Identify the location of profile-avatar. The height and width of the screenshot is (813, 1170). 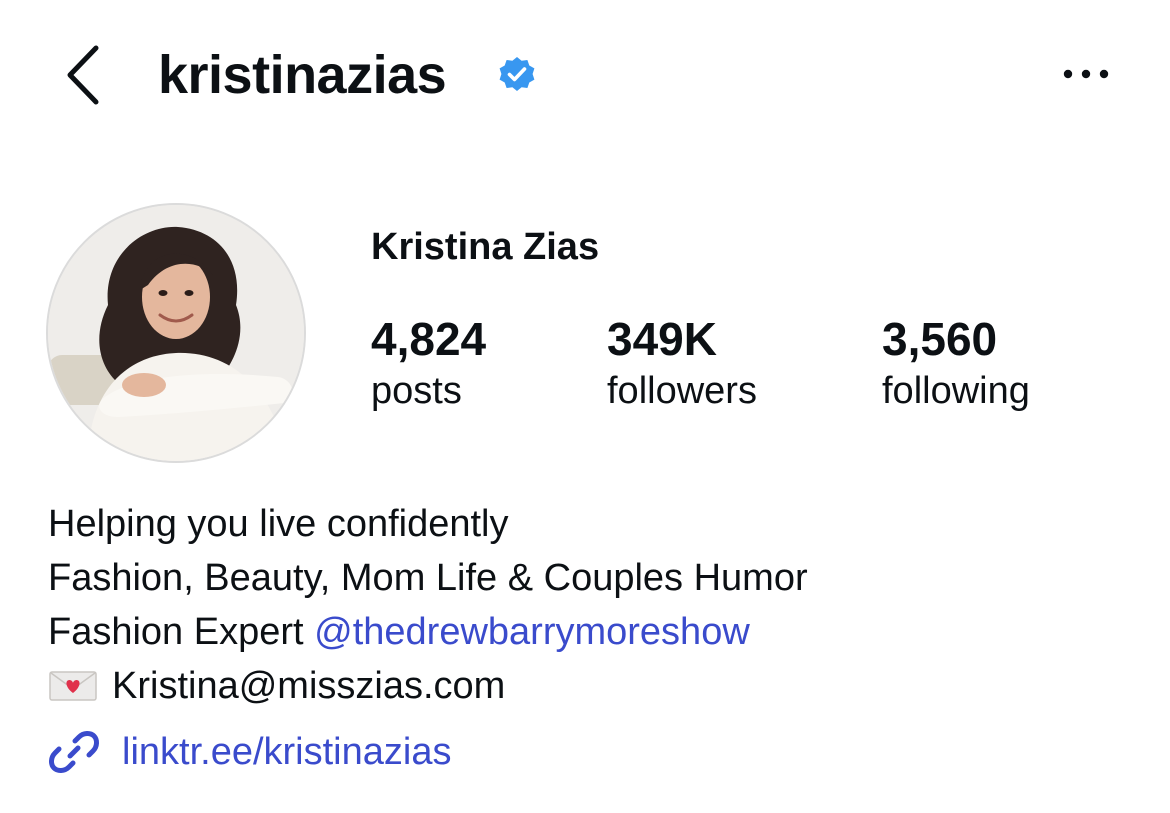
(176, 333).